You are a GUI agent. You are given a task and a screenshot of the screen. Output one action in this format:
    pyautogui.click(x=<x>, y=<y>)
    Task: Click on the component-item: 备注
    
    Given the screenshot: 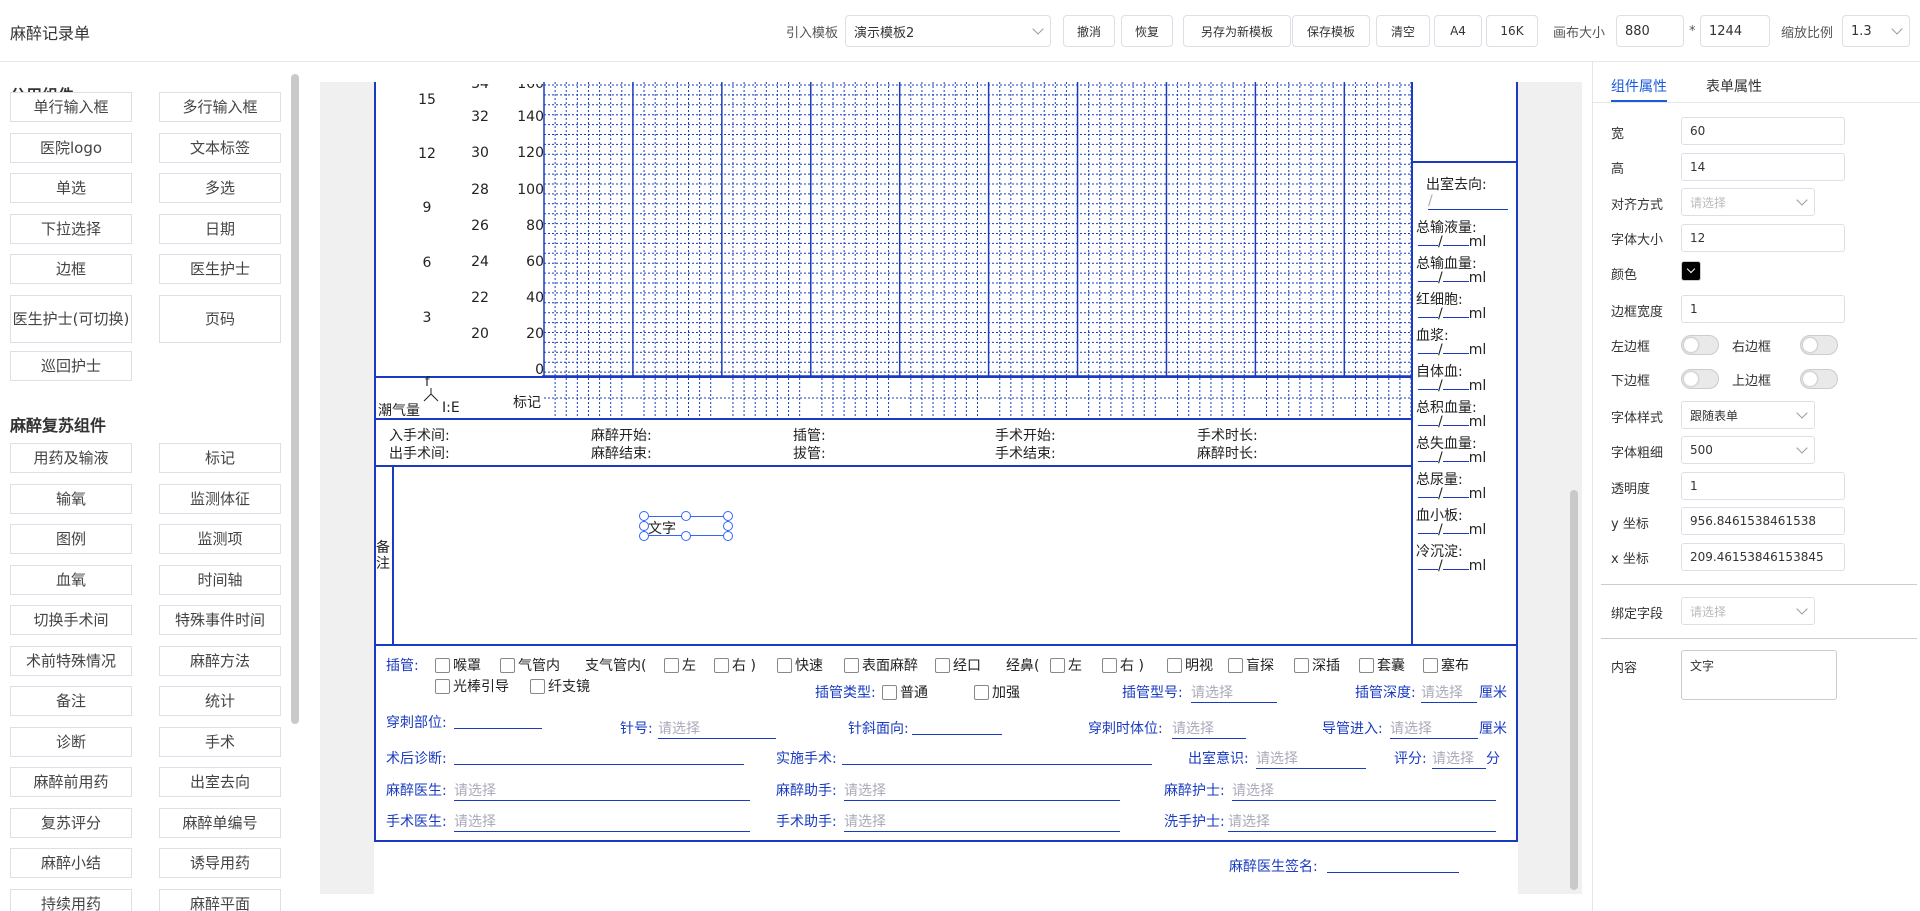 What is the action you would take?
    pyautogui.click(x=71, y=701)
    